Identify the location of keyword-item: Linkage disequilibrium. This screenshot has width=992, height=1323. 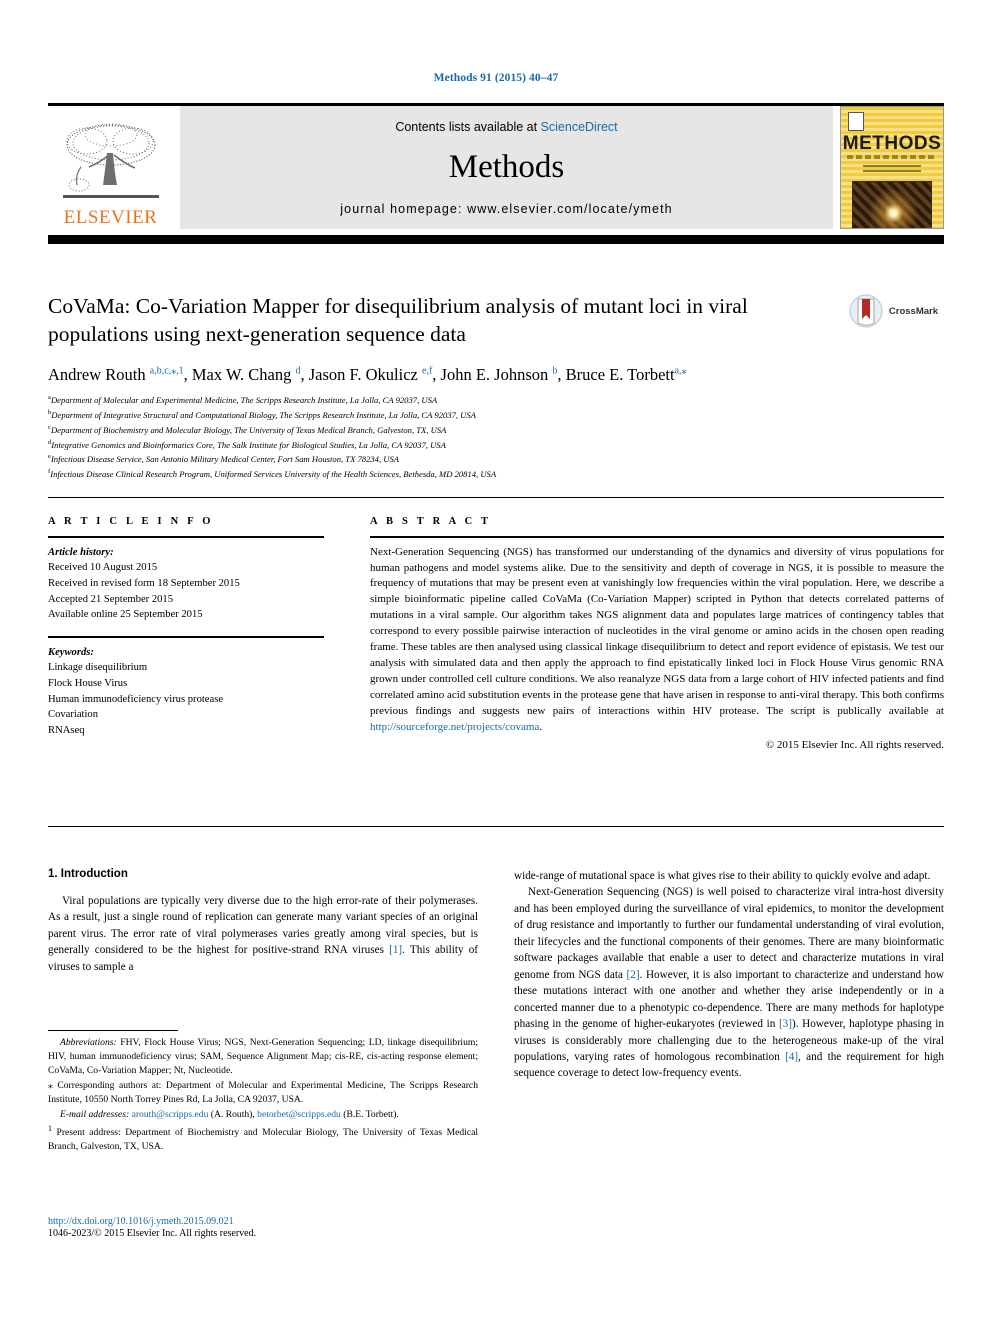
(98, 668).